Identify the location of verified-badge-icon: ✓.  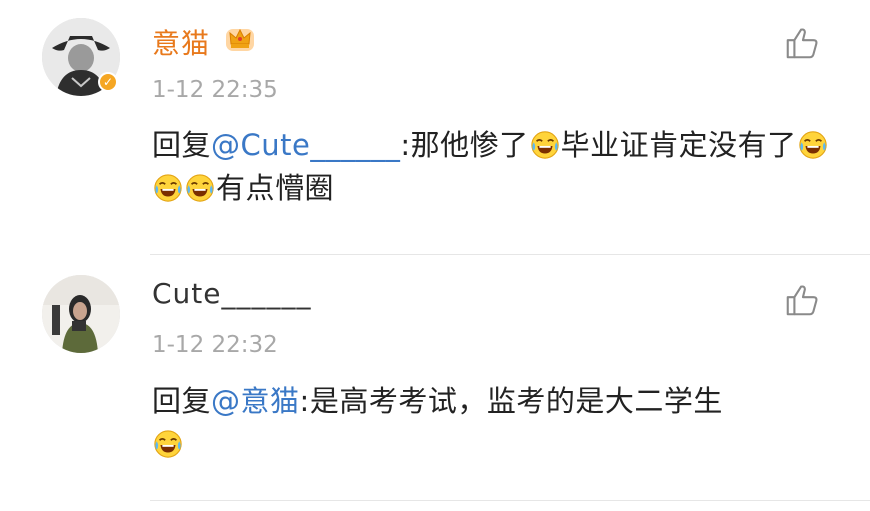
(108, 82).